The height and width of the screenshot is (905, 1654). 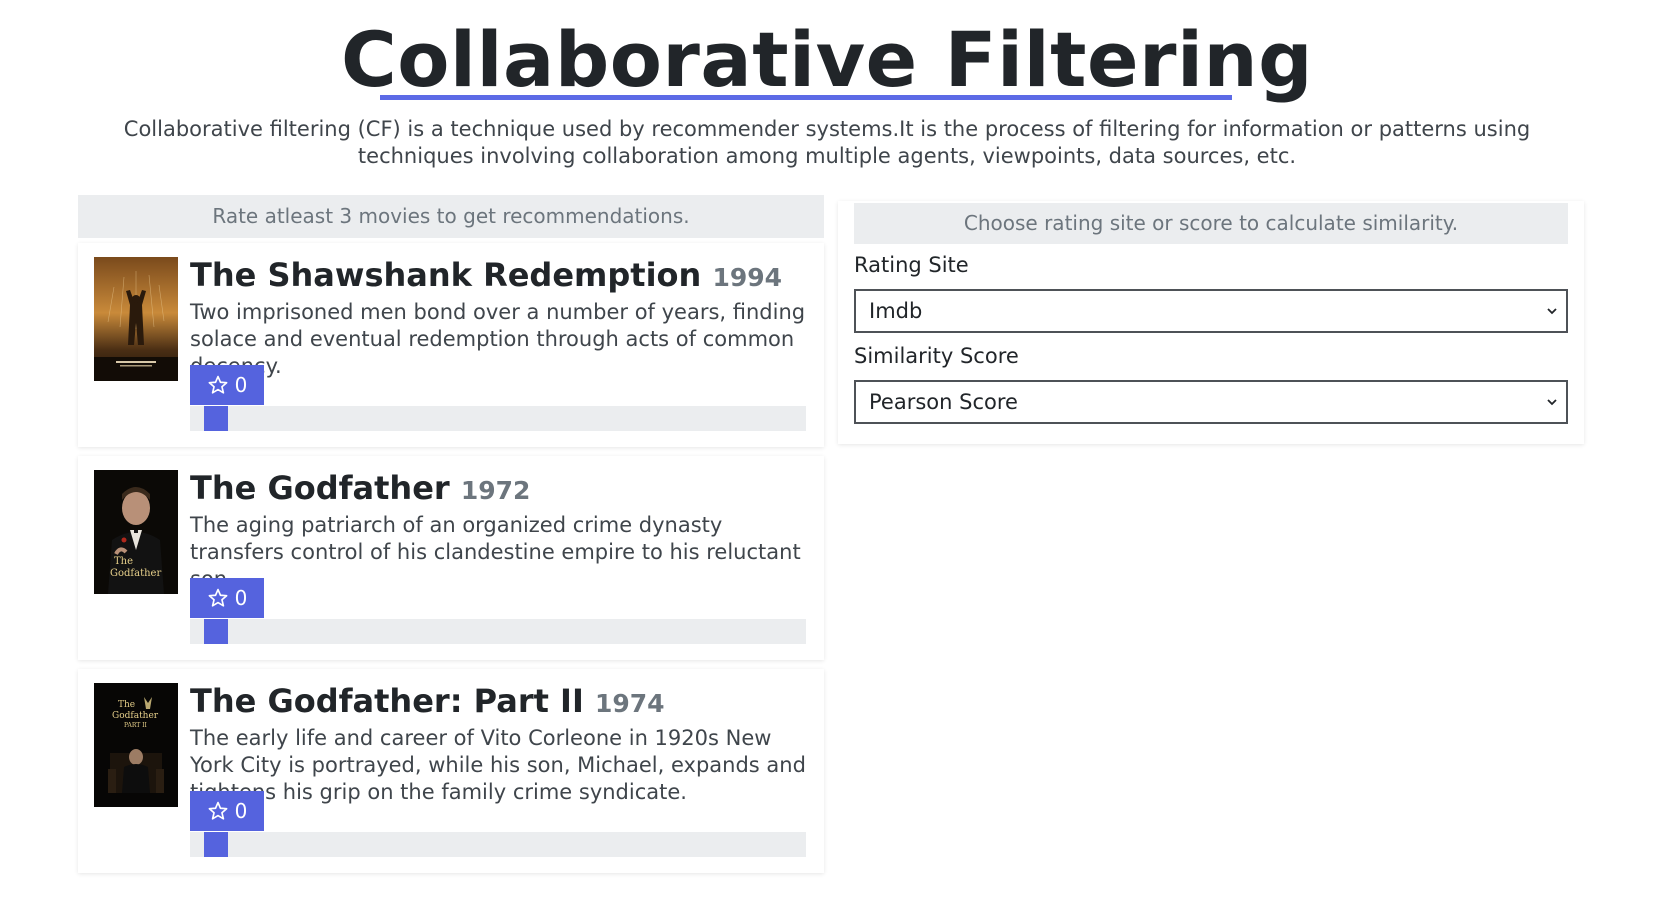 I want to click on shawshank-poster-image, so click(x=136, y=319).